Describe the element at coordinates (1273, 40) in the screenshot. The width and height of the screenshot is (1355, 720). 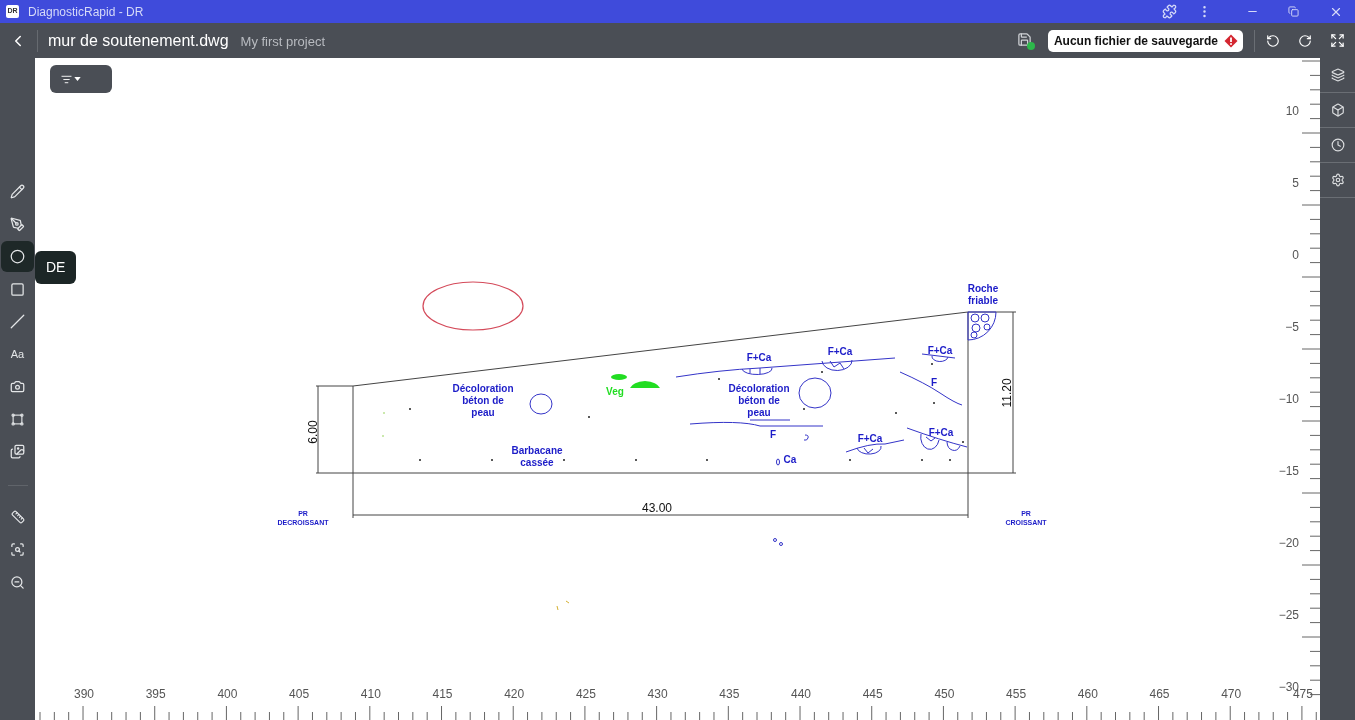
I see `undo-icon` at that location.